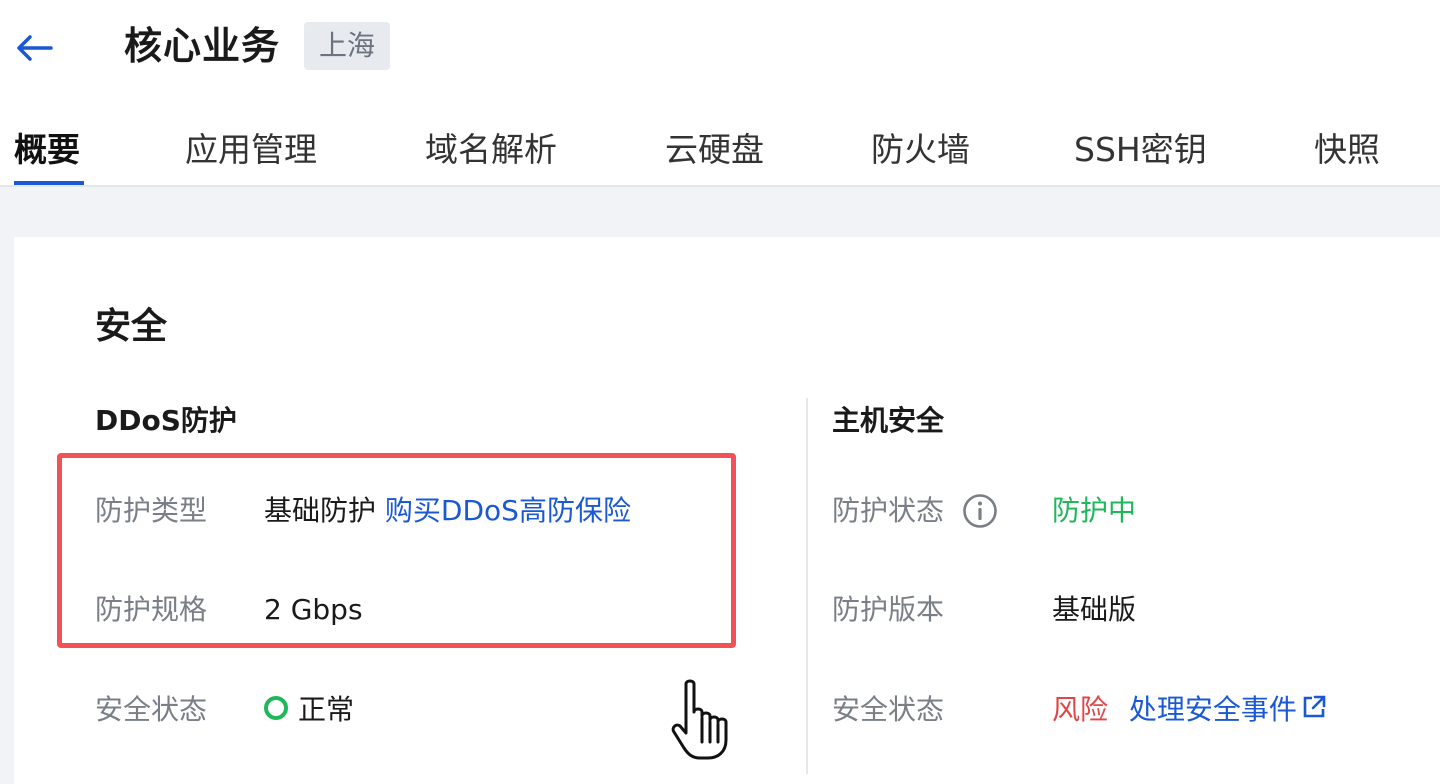  I want to click on tab-app-management: 应用管理, so click(251, 150).